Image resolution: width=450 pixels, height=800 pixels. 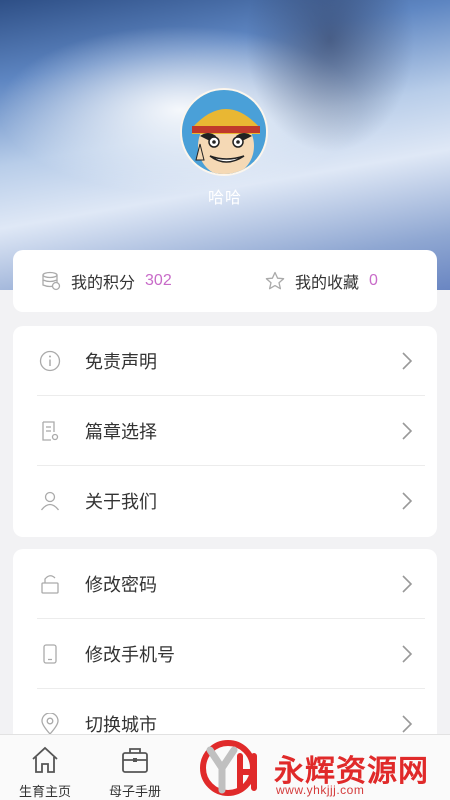 I want to click on favorites-label: 我的收藏, so click(x=327, y=283).